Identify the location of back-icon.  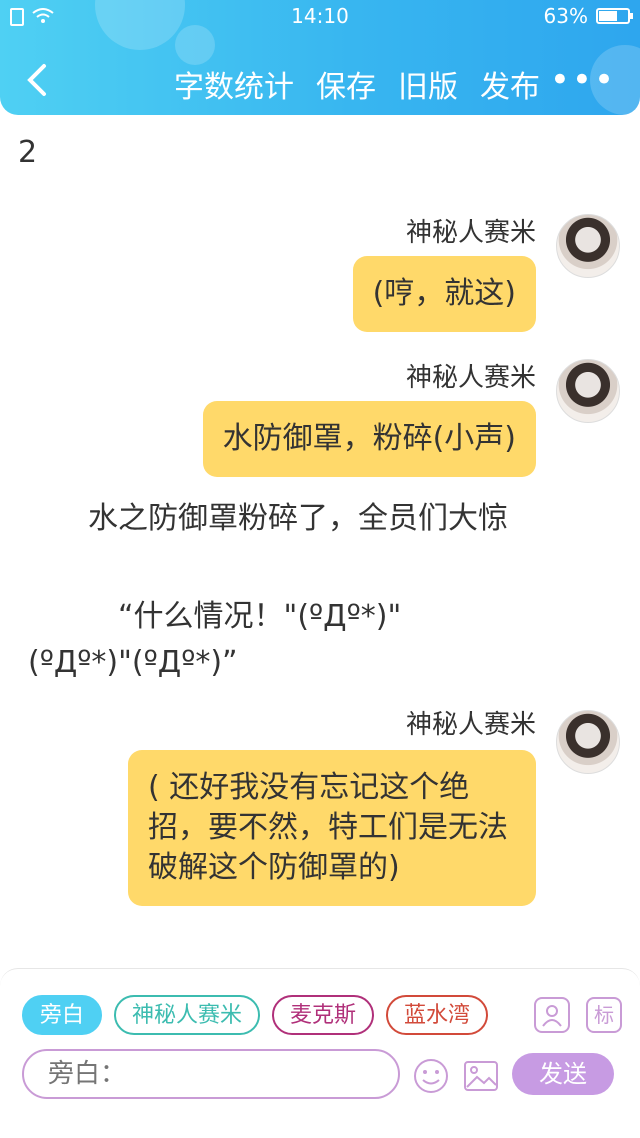
(37, 80).